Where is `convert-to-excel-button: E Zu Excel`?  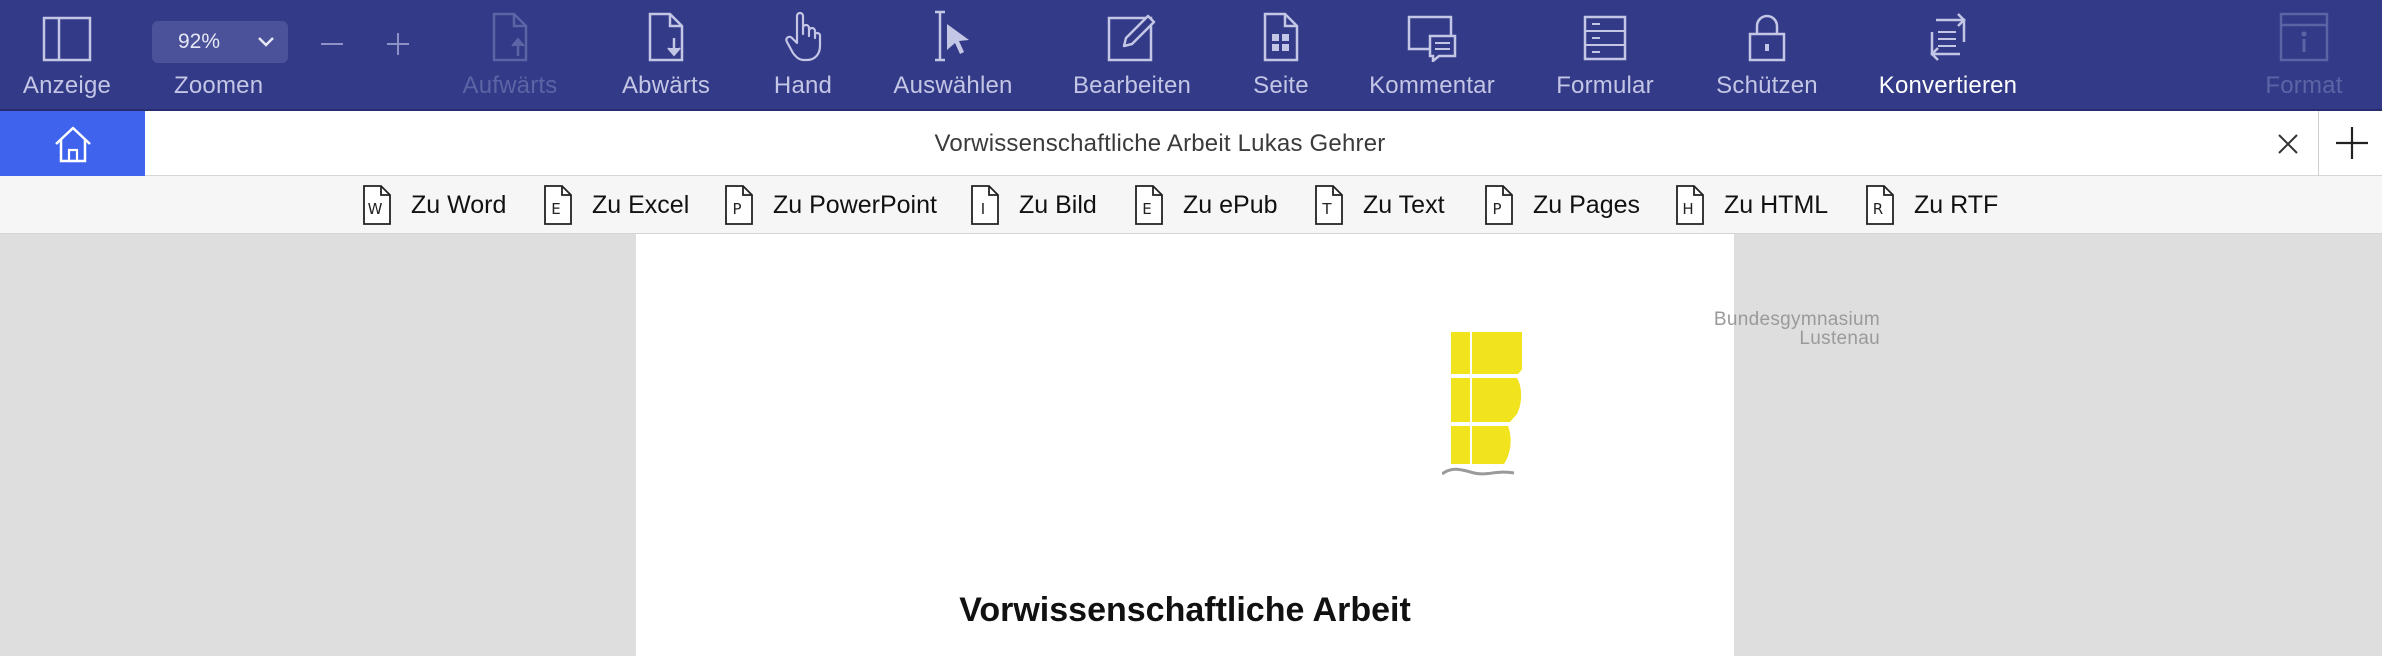
convert-to-excel-button: E Zu Excel is located at coordinates (616, 205).